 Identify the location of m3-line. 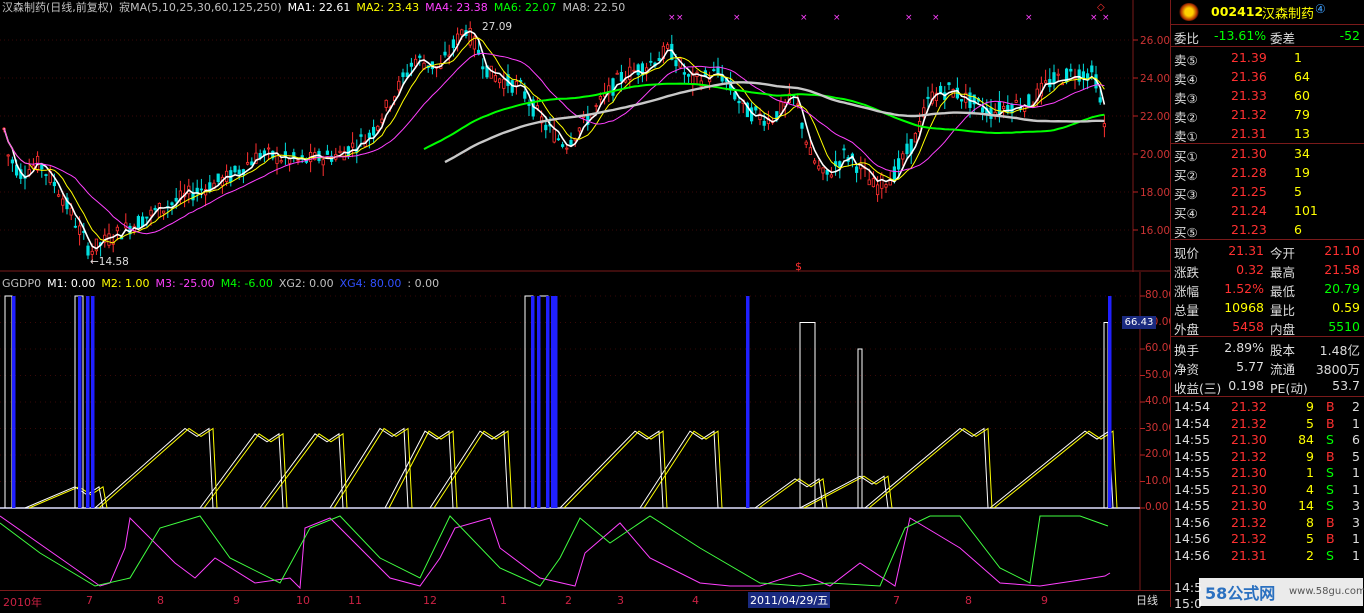
(555, 552).